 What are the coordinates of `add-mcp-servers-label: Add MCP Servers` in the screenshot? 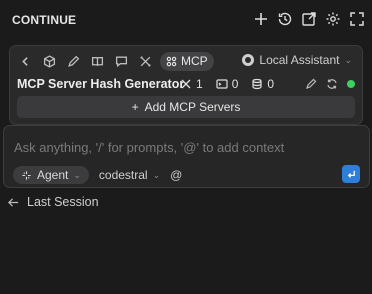 It's located at (192, 107).